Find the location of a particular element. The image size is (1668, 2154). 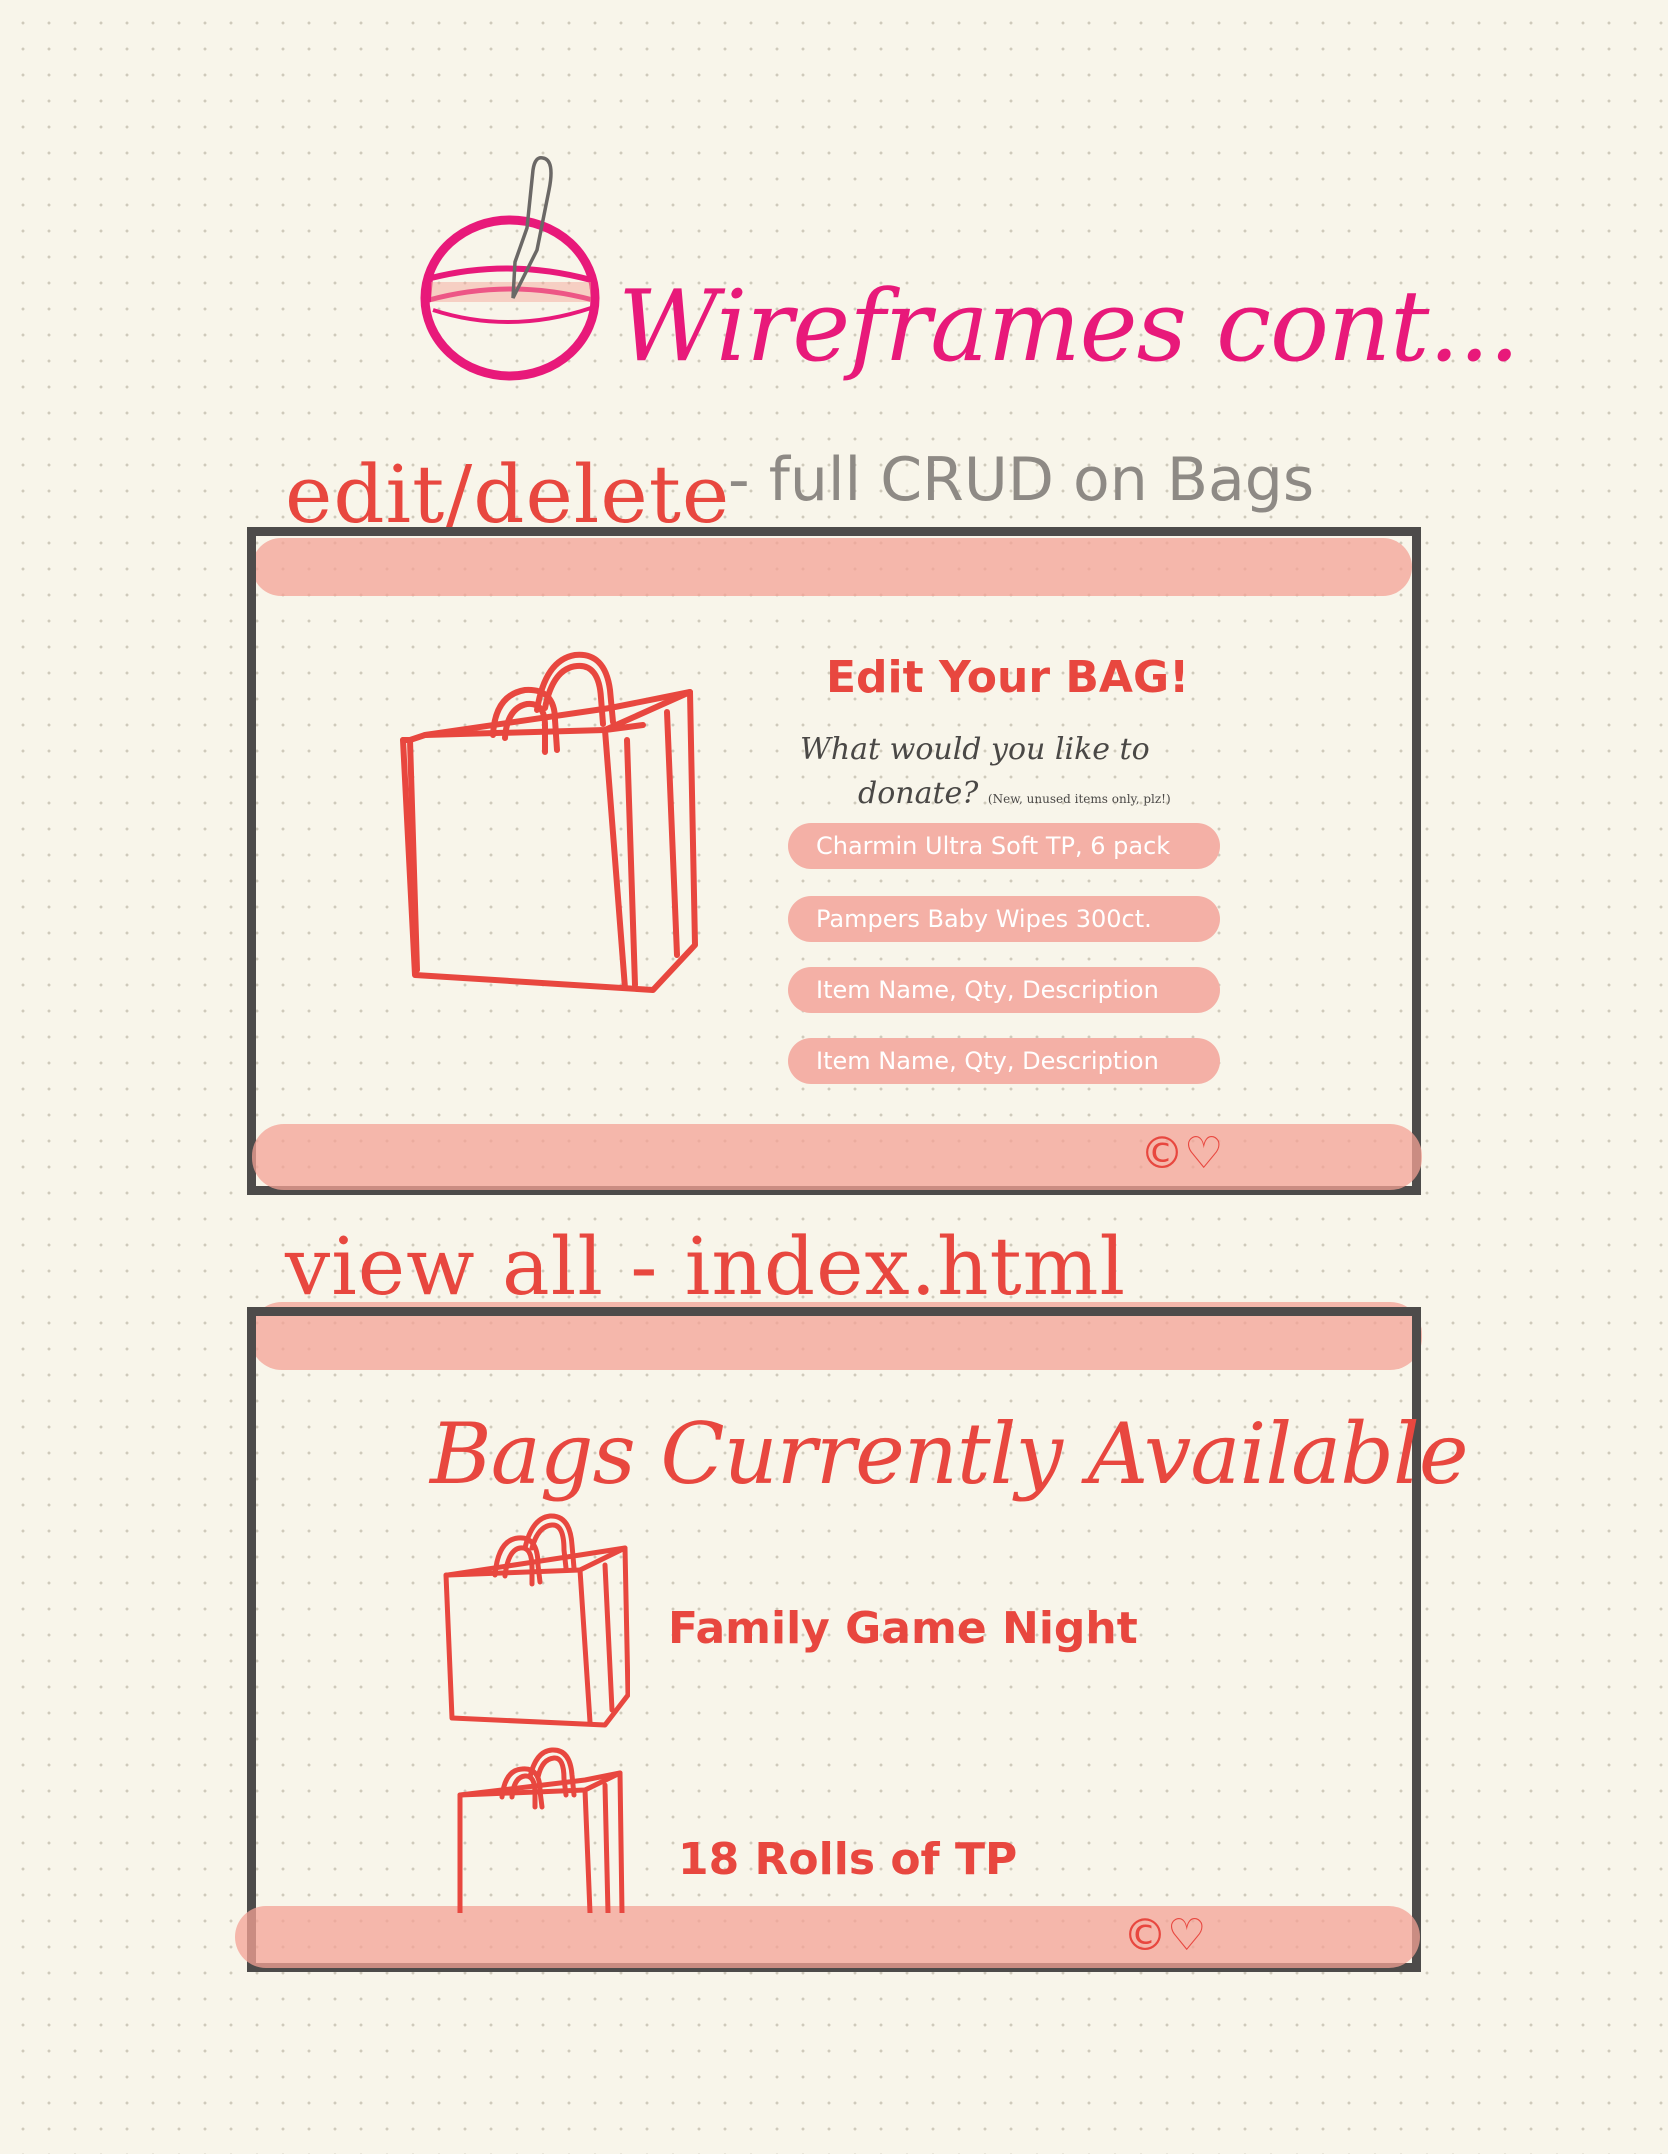

donation-prompt-note: (New, unused items only, plz!) is located at coordinates (1079, 799).